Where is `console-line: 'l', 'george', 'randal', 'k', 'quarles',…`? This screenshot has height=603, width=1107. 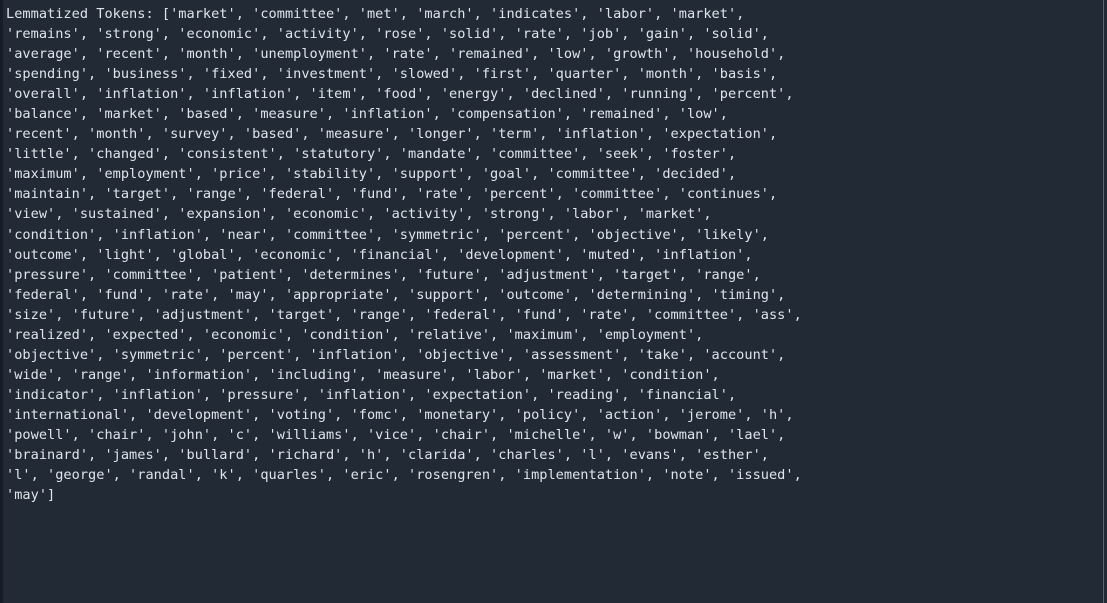
console-line: 'l', 'george', 'randal', 'k', 'quarles',… is located at coordinates (404, 475).